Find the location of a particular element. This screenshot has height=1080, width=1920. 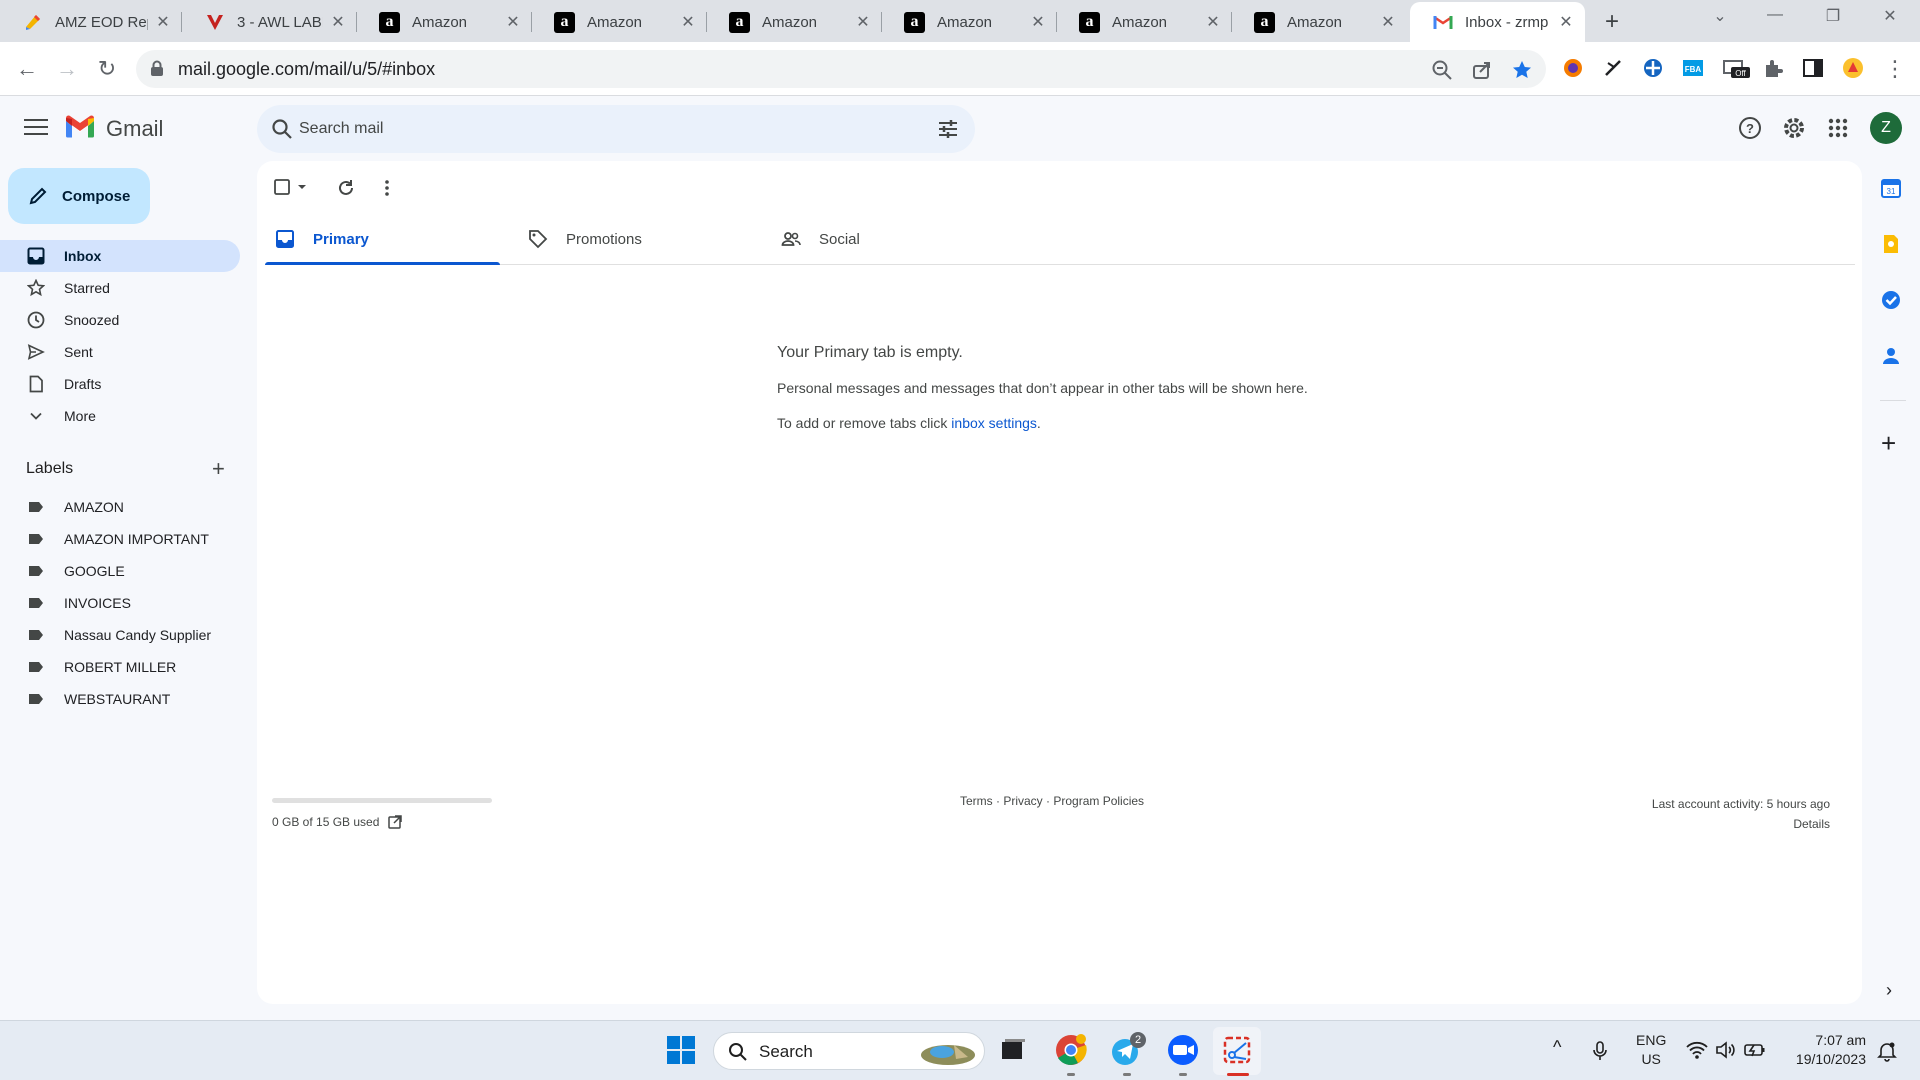

tab-primary: Primary is located at coordinates (382, 239).